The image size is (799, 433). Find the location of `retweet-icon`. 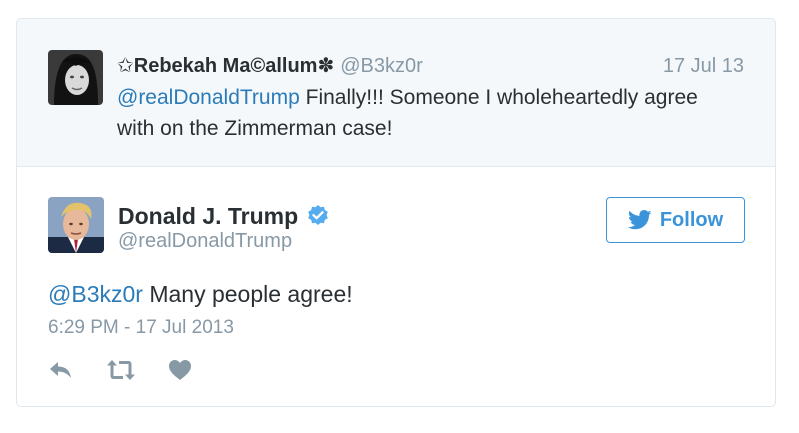

retweet-icon is located at coordinates (121, 370).